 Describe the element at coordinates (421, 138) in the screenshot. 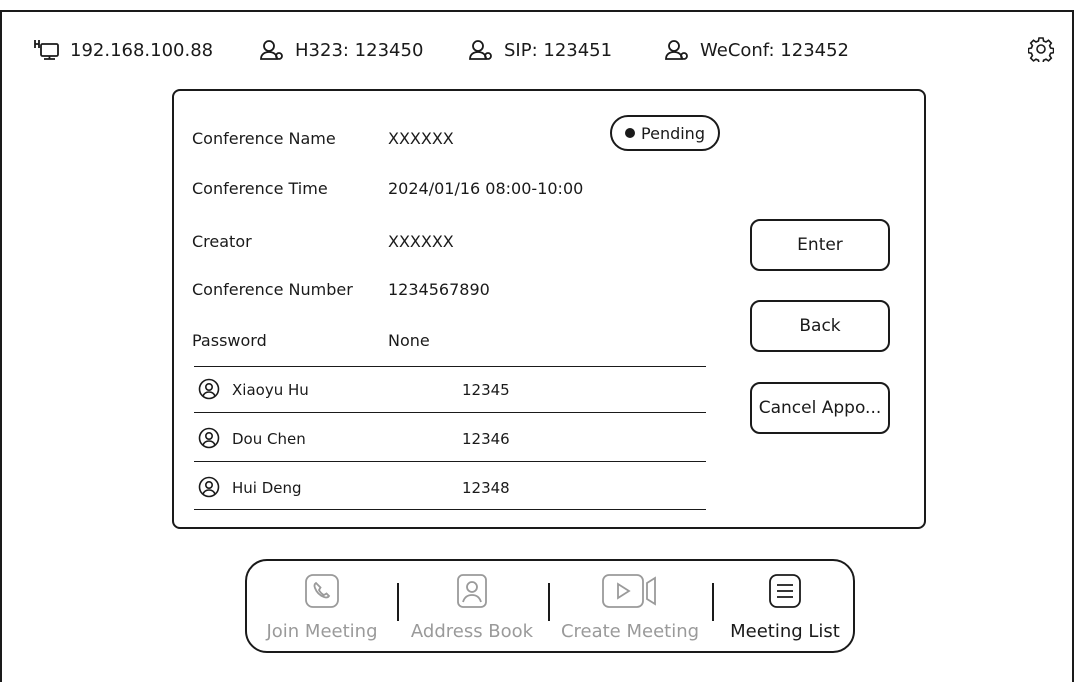

I see `conference-name-value: XXXXXX` at that location.